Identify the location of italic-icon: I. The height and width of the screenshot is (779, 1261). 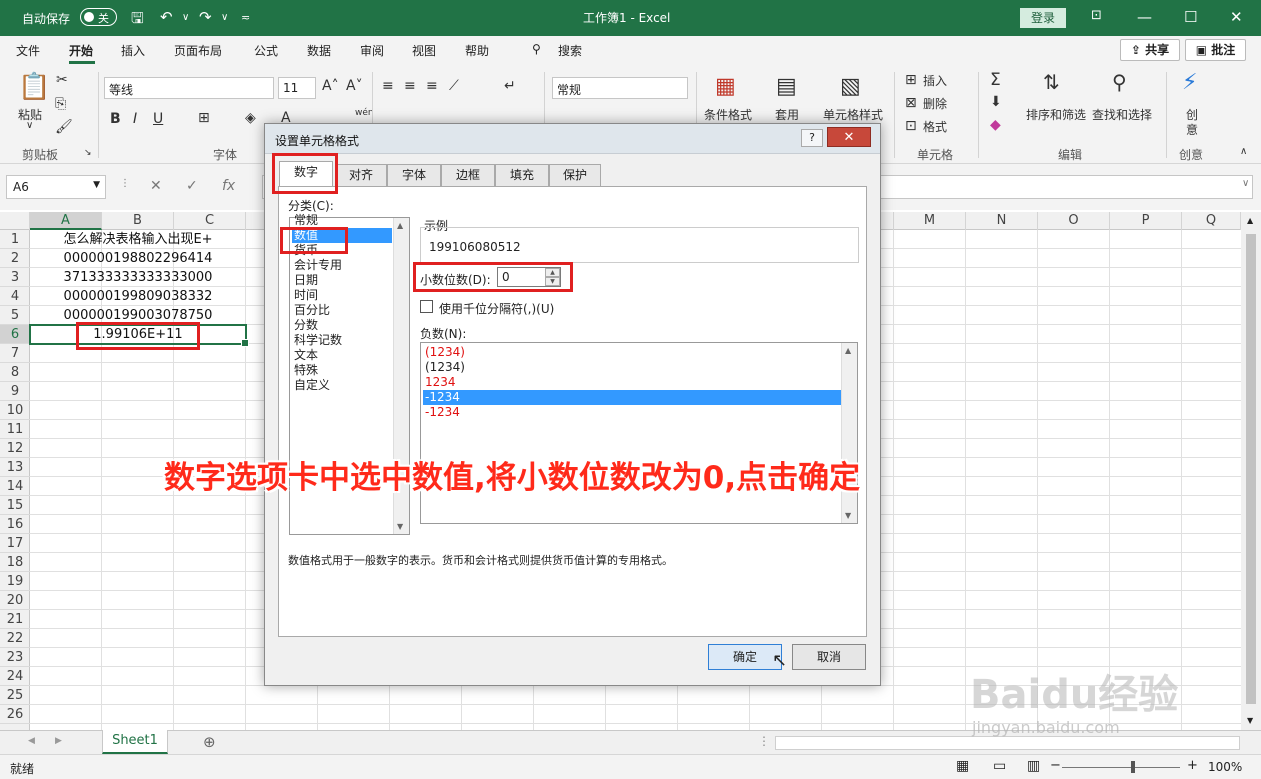
(135, 119).